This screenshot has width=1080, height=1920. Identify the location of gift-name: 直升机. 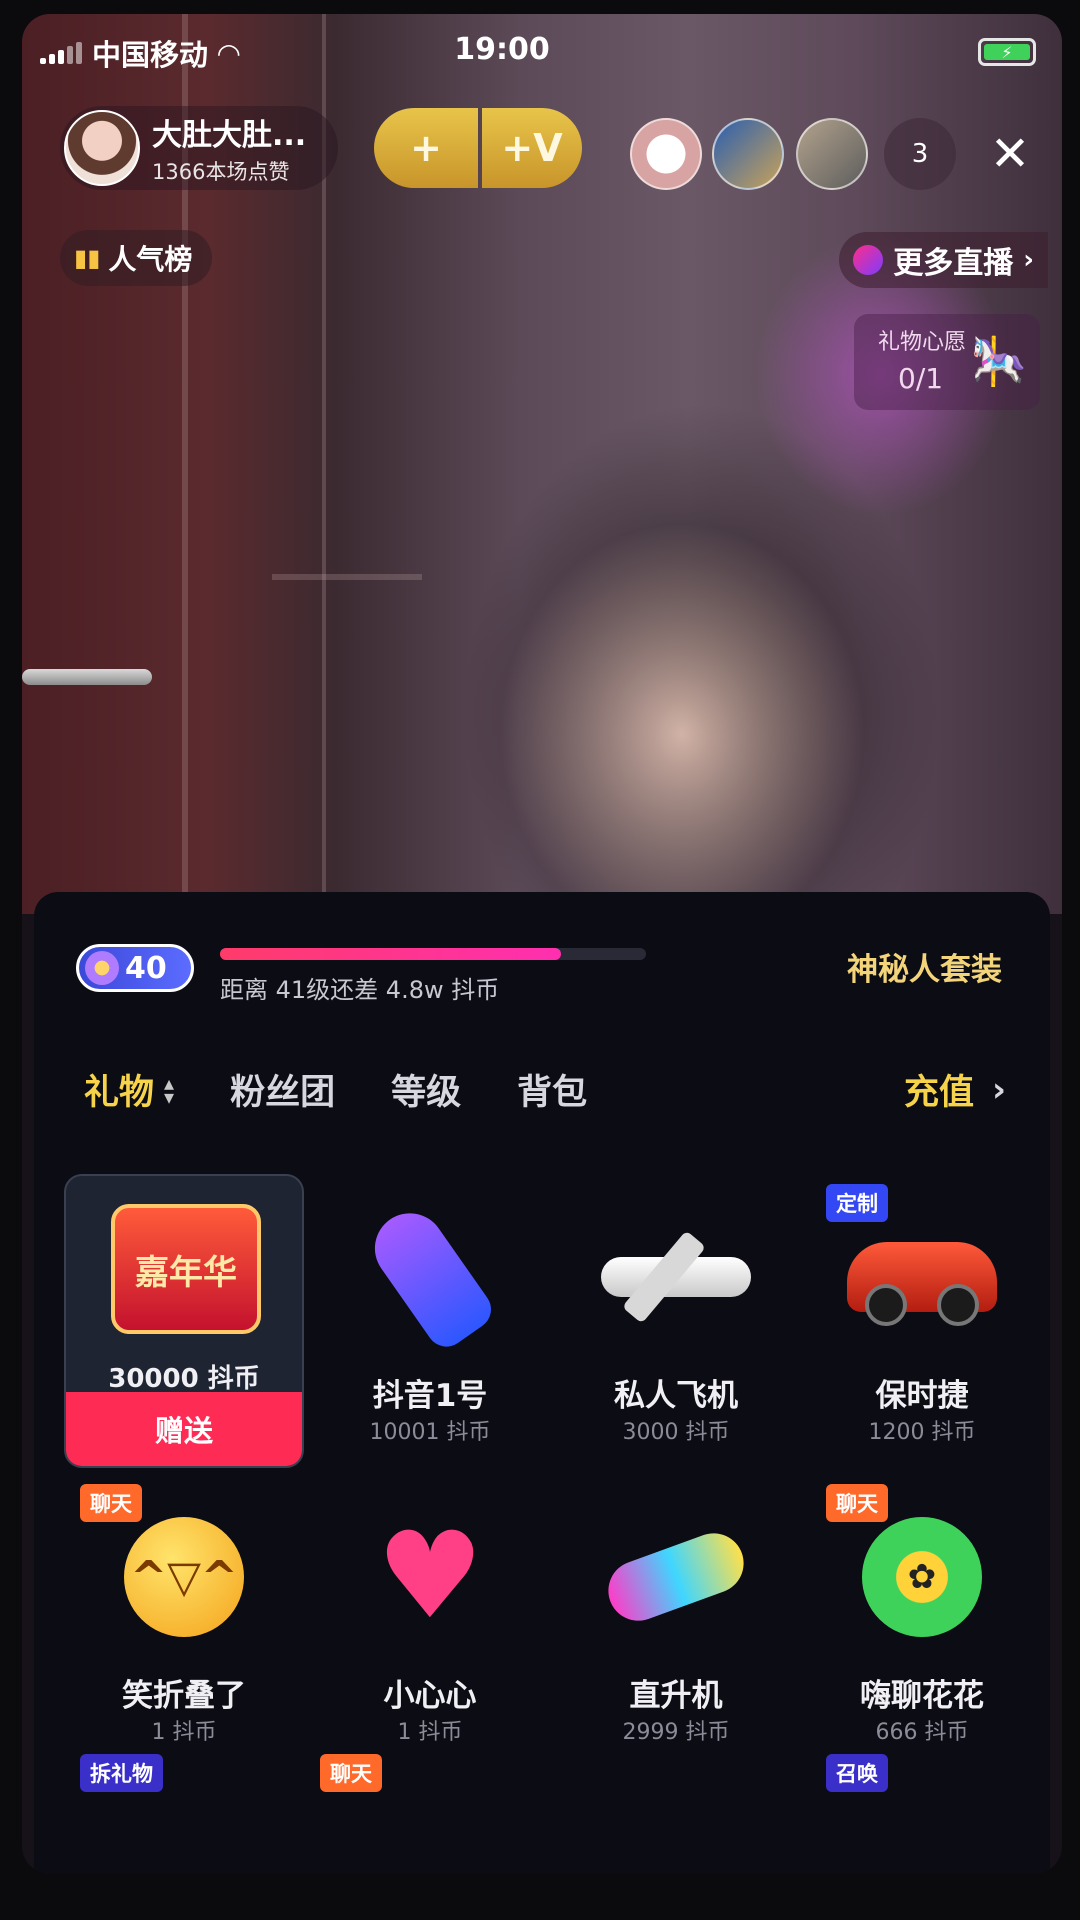
(676, 1696).